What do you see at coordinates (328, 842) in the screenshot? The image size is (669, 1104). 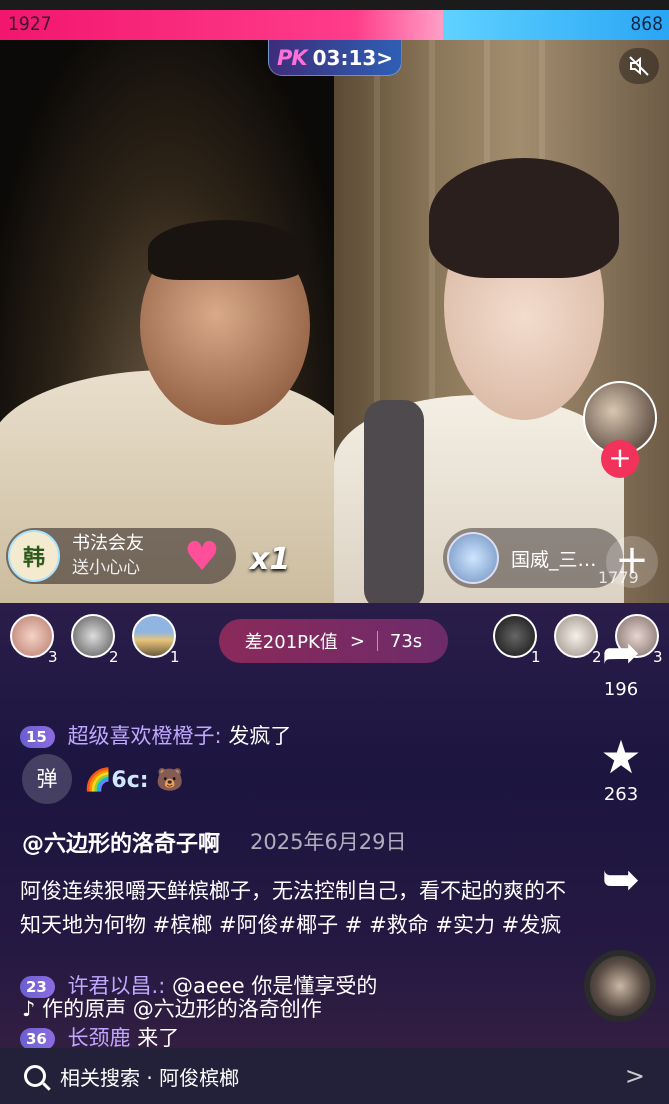 I see `video-date: 2025年6月29日` at bounding box center [328, 842].